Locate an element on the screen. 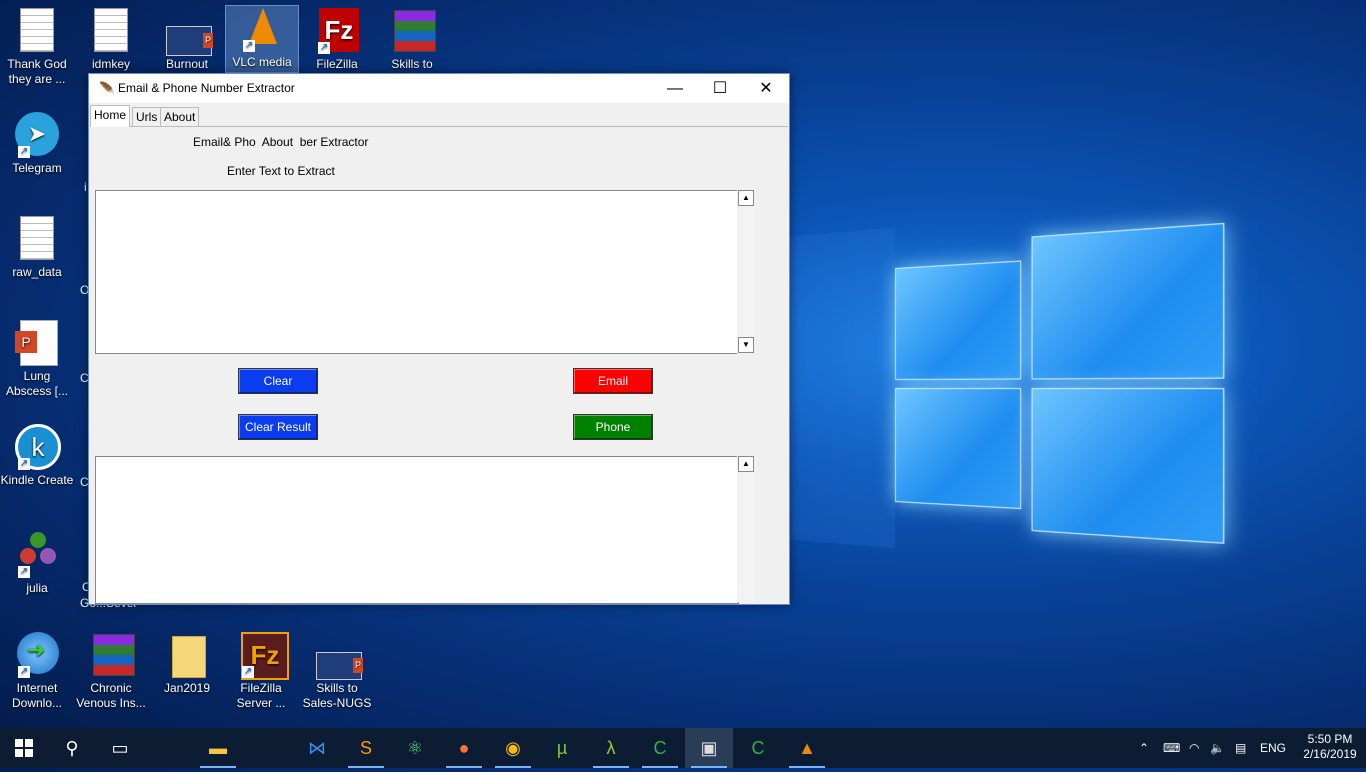 Image resolution: width=1366 pixels, height=772 pixels. desktop-icon-label: FileZilla is located at coordinates (337, 64).